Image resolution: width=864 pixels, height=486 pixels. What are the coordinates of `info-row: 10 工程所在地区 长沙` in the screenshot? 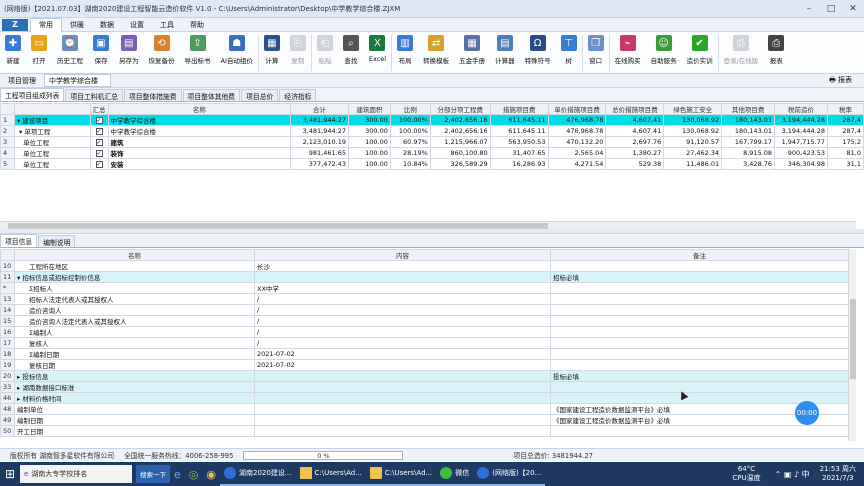 It's located at (424, 266).